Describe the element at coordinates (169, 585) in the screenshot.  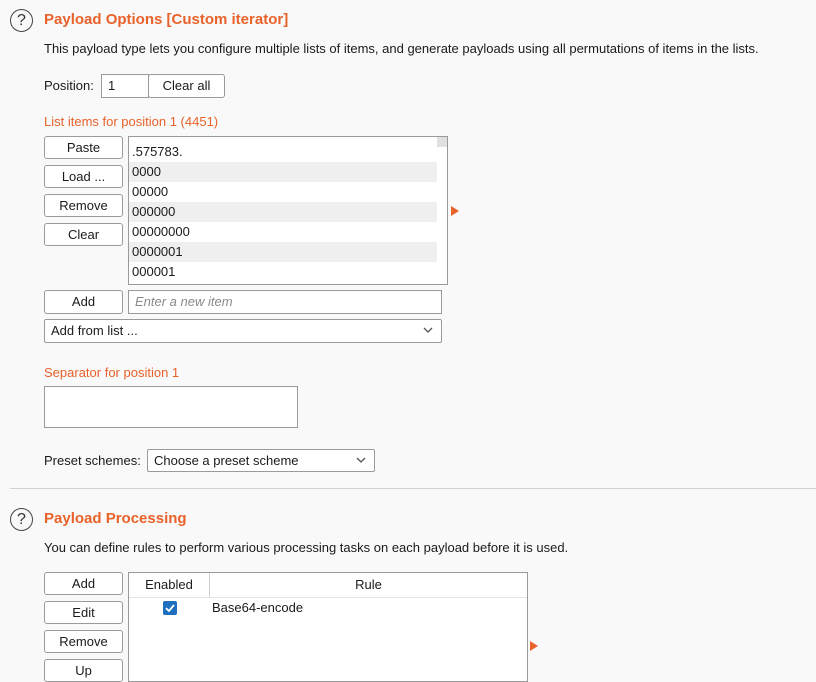
I see `column-header-enabled: Enabled` at that location.